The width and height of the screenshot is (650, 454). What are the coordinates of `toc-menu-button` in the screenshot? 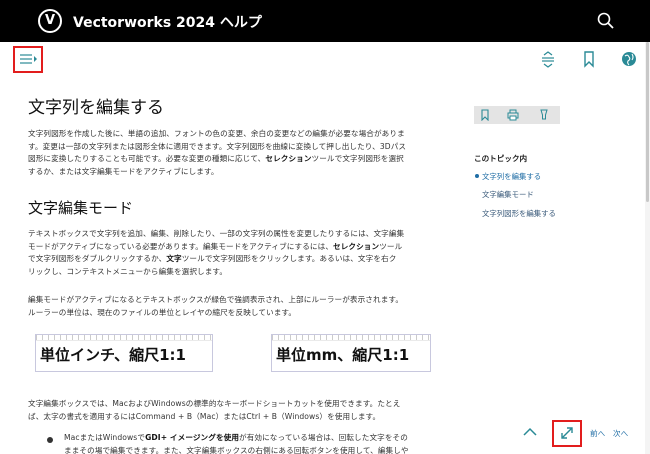 It's located at (28, 59).